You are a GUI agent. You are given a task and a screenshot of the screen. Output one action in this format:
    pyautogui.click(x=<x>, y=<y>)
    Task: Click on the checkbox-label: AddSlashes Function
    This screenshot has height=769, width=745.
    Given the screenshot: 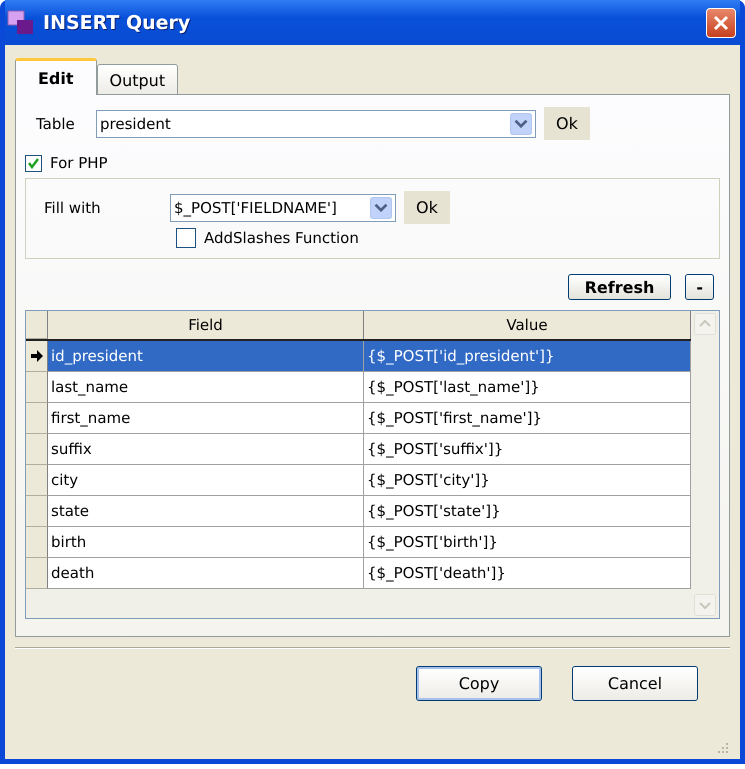 What is the action you would take?
    pyautogui.click(x=281, y=238)
    